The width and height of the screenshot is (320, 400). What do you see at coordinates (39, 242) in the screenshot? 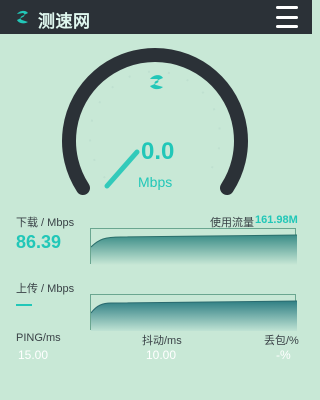
I see `download-speed-value: 86.39` at bounding box center [39, 242].